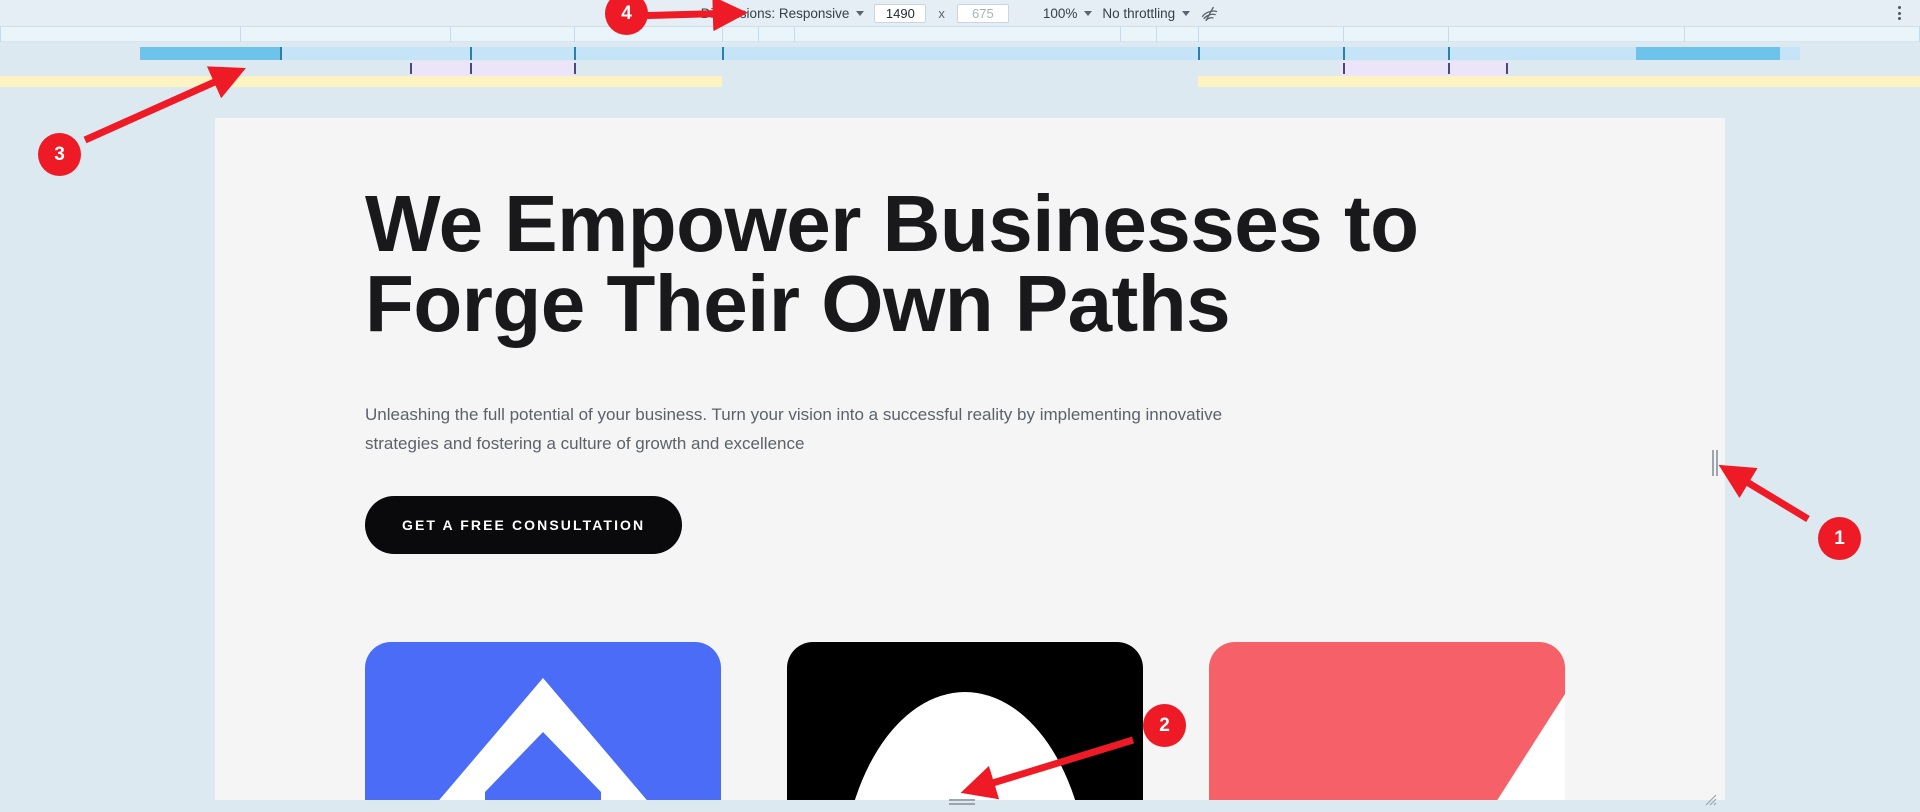 This screenshot has width=1920, height=812. What do you see at coordinates (982, 13) in the screenshot?
I see `viewport-height-input` at bounding box center [982, 13].